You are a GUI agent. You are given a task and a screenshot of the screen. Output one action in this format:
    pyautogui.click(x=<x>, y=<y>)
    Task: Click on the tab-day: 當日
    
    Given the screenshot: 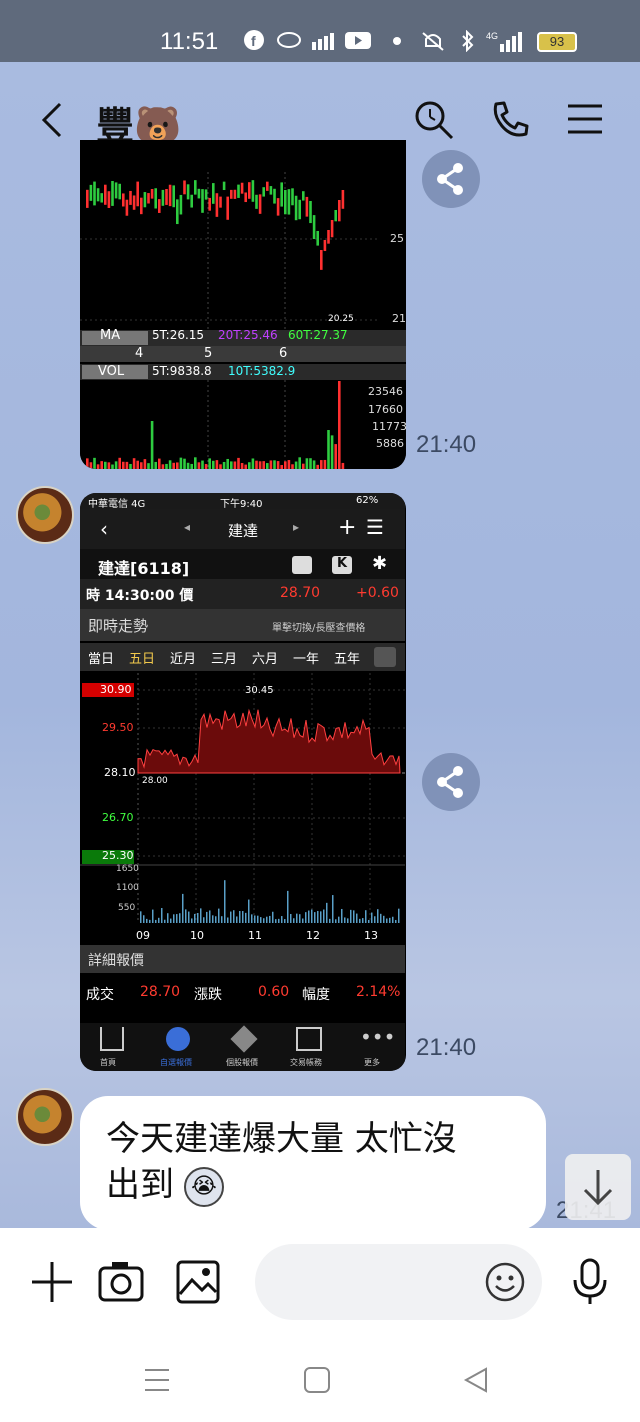 What is the action you would take?
    pyautogui.click(x=101, y=659)
    